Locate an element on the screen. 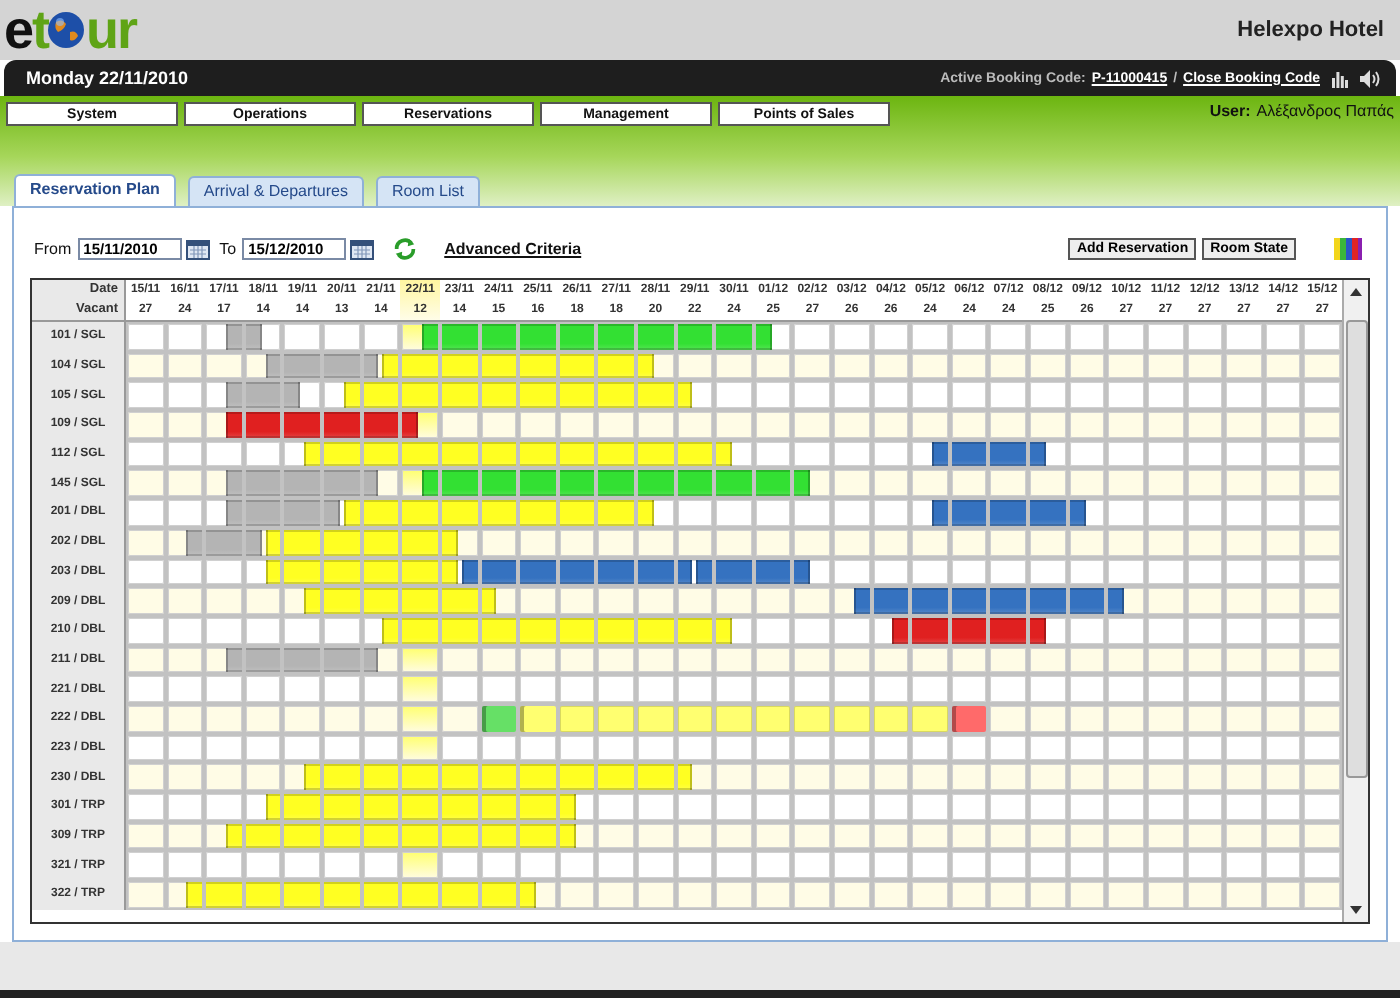  speaker-icon is located at coordinates (1370, 78).